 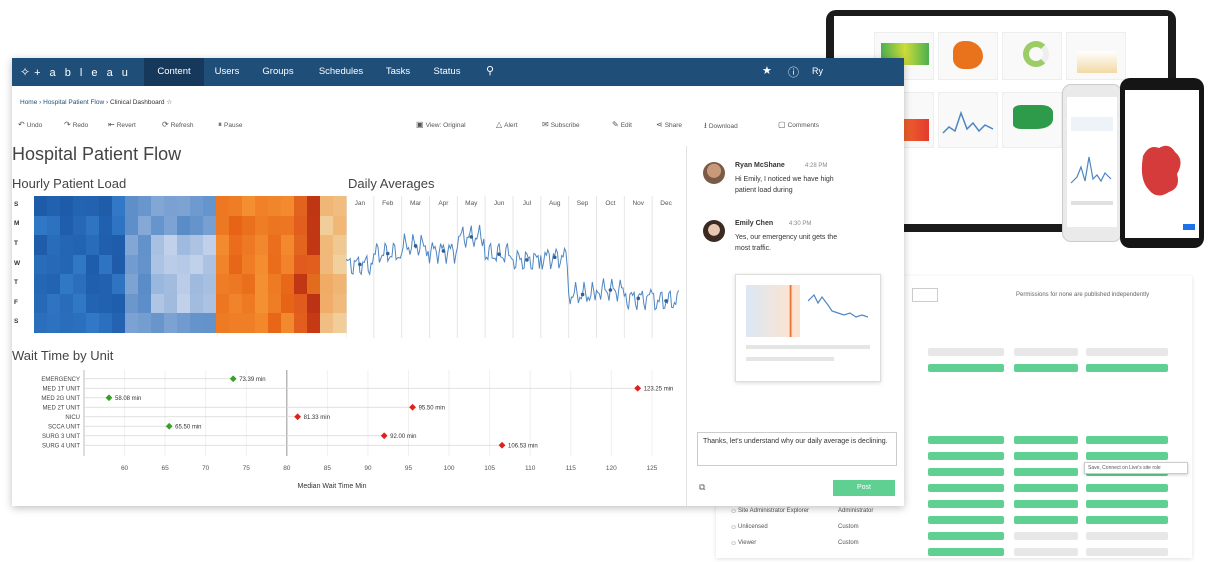 I want to click on tableau-logo: ✧ + a b l e a u, so click(x=75, y=72).